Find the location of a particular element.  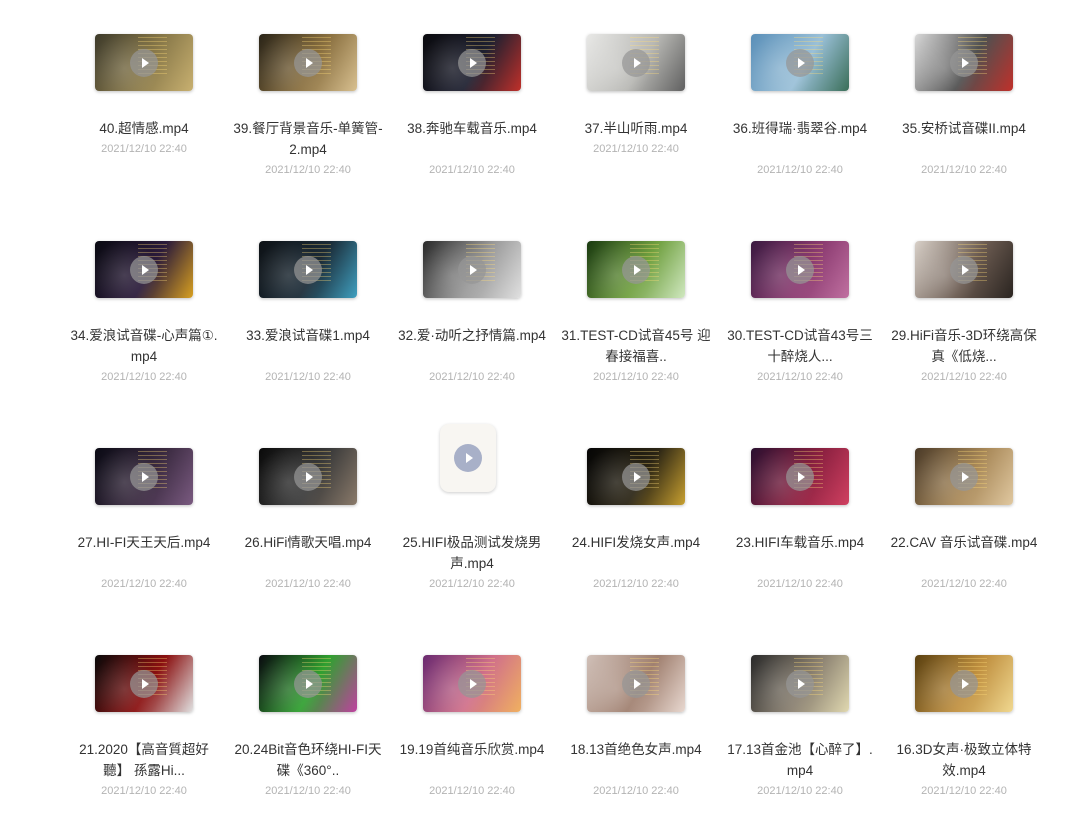

file-tile: 35.安桥试音碟II.mp4 2021/12/10 22:40 is located at coordinates (964, 103).